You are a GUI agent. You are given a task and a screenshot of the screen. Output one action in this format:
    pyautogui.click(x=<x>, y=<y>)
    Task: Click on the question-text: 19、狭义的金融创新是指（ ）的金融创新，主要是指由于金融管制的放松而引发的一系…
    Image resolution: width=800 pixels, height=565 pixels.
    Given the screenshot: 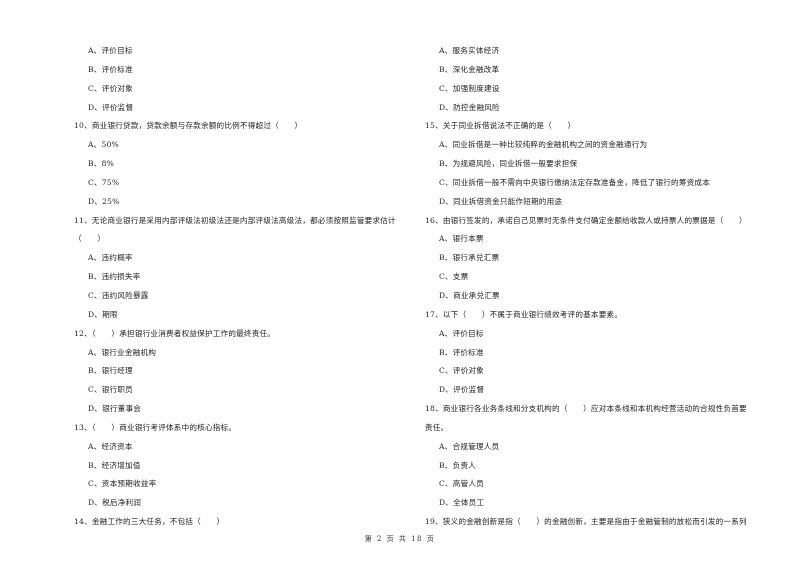 What is the action you would take?
    pyautogui.click(x=586, y=522)
    